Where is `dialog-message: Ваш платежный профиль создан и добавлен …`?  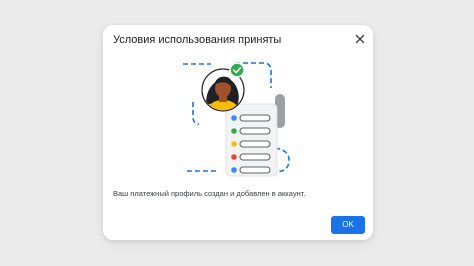 dialog-message: Ваш платежный профиль создан и добавлен … is located at coordinates (209, 193).